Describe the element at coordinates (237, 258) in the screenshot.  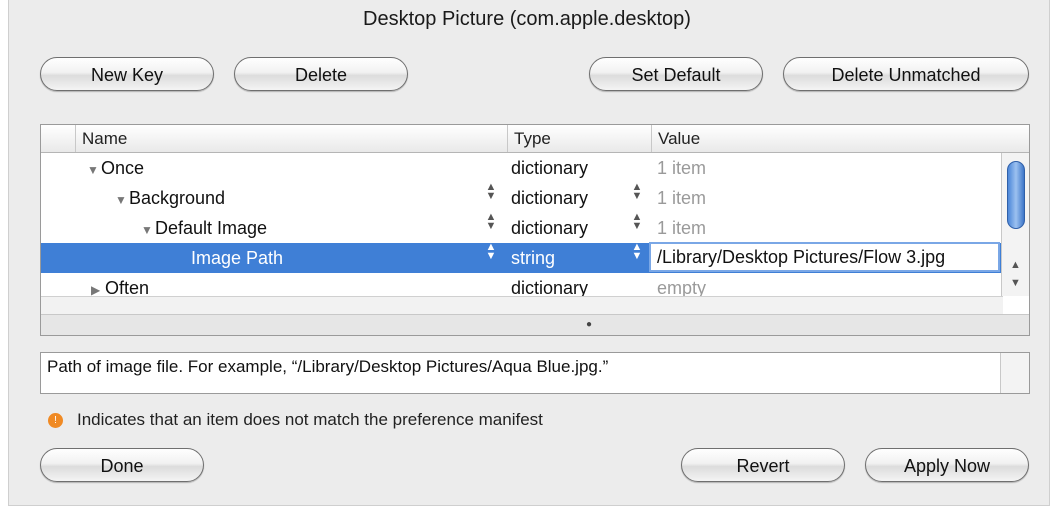
I see `row-name: Image Path` at that location.